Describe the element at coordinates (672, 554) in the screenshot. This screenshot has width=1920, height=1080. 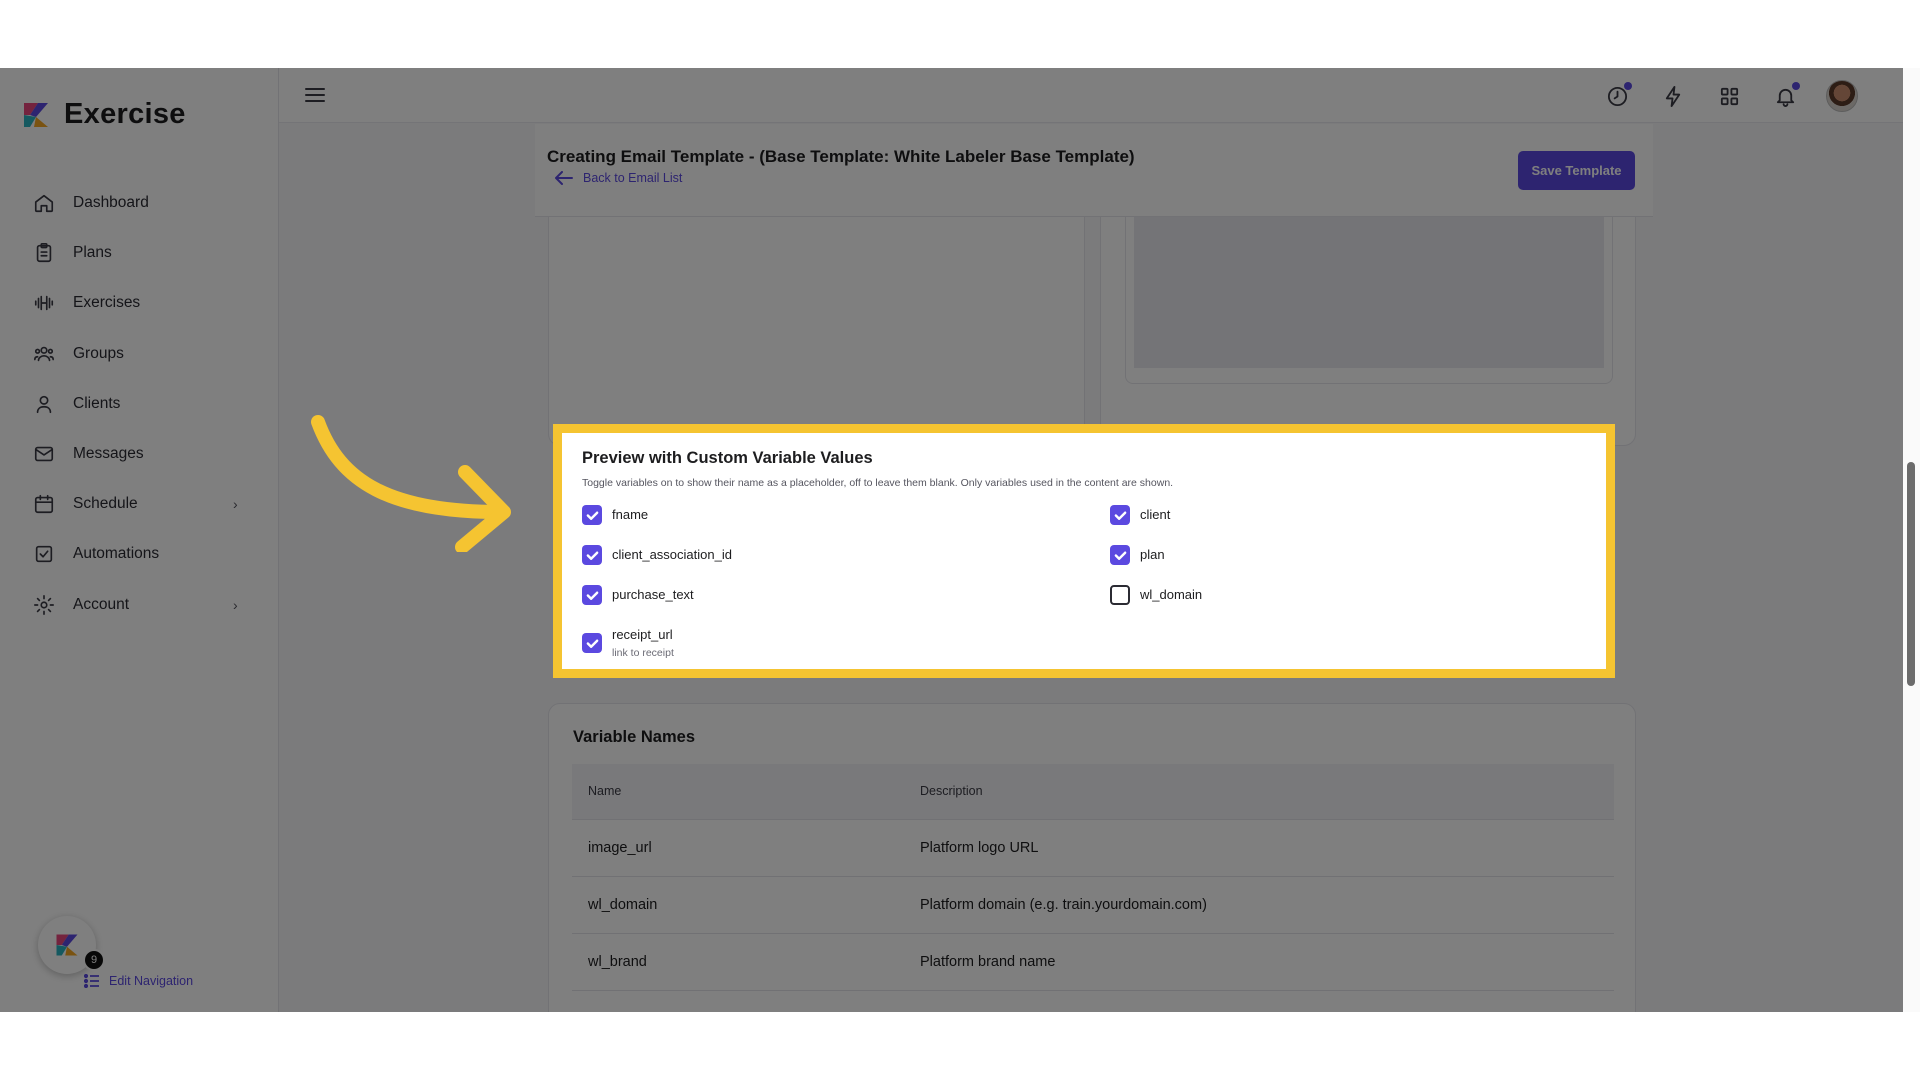
I see `variable-label: client_association_id` at that location.